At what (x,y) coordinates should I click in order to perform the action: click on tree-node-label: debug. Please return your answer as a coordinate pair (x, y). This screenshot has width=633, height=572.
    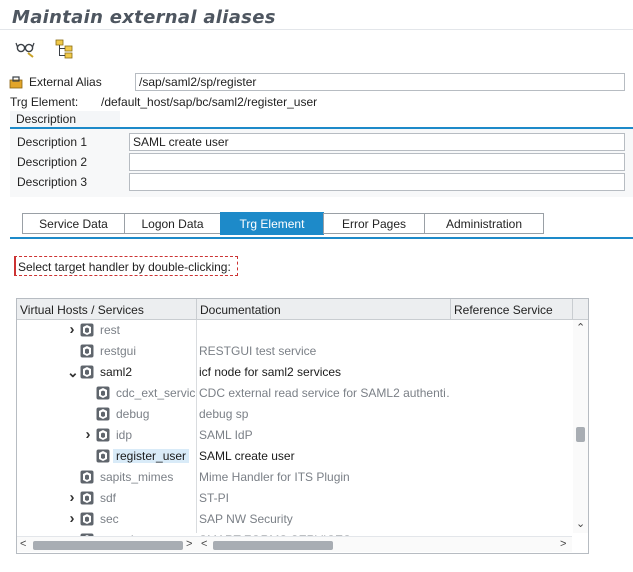
    Looking at the image, I should click on (132, 414).